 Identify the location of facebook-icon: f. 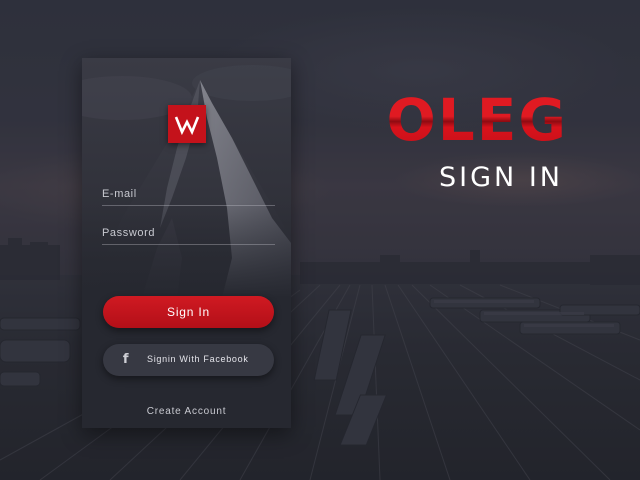
(126, 359).